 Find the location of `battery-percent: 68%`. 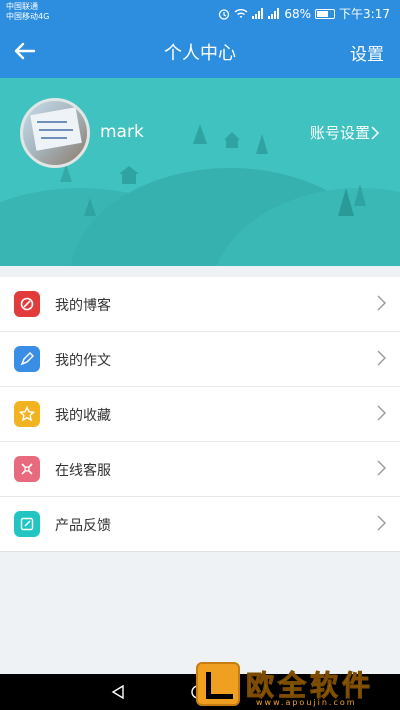

battery-percent: 68% is located at coordinates (298, 13).